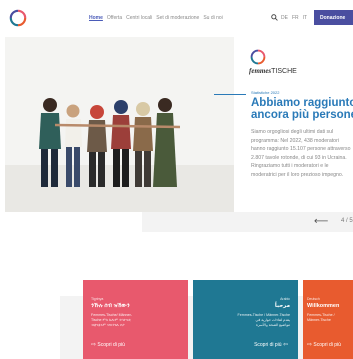 The image size is (353, 359). Describe the element at coordinates (265, 92) in the screenshot. I see `hero-kicker: Statistiche 2022` at that location.